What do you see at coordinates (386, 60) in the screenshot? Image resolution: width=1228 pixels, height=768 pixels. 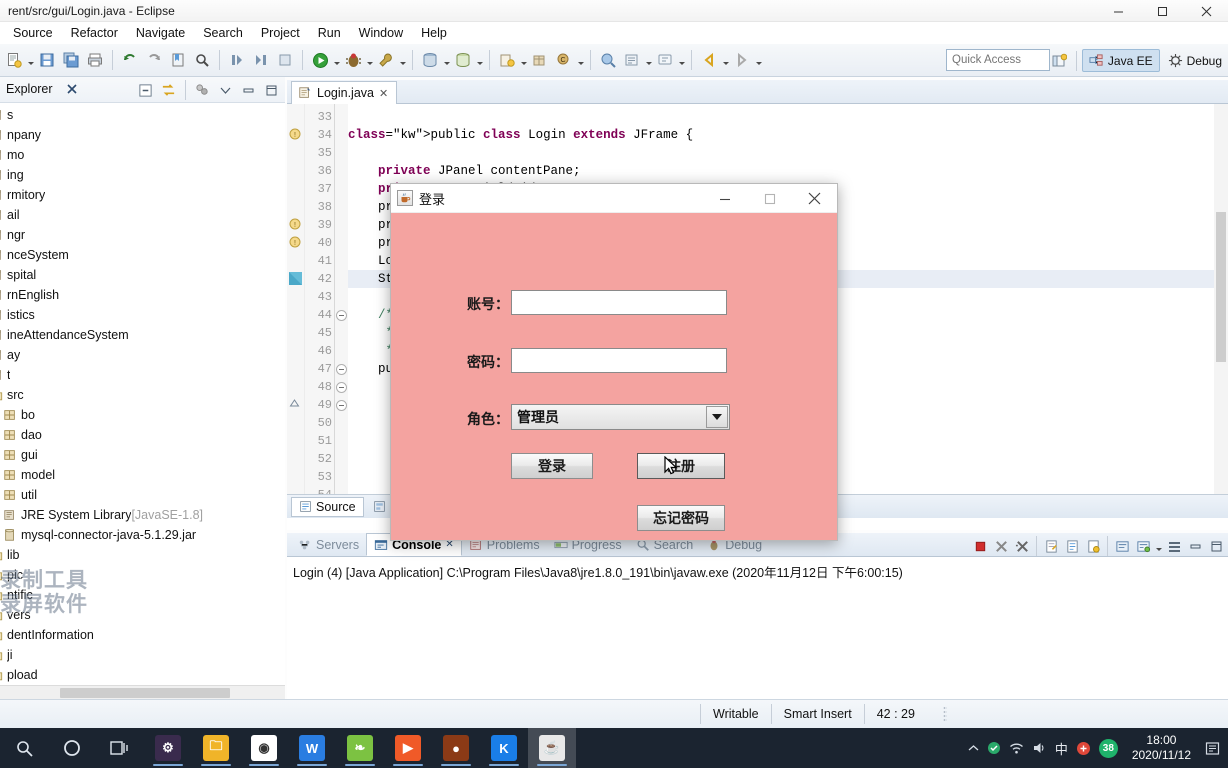 I see `external-tools-icon` at bounding box center [386, 60].